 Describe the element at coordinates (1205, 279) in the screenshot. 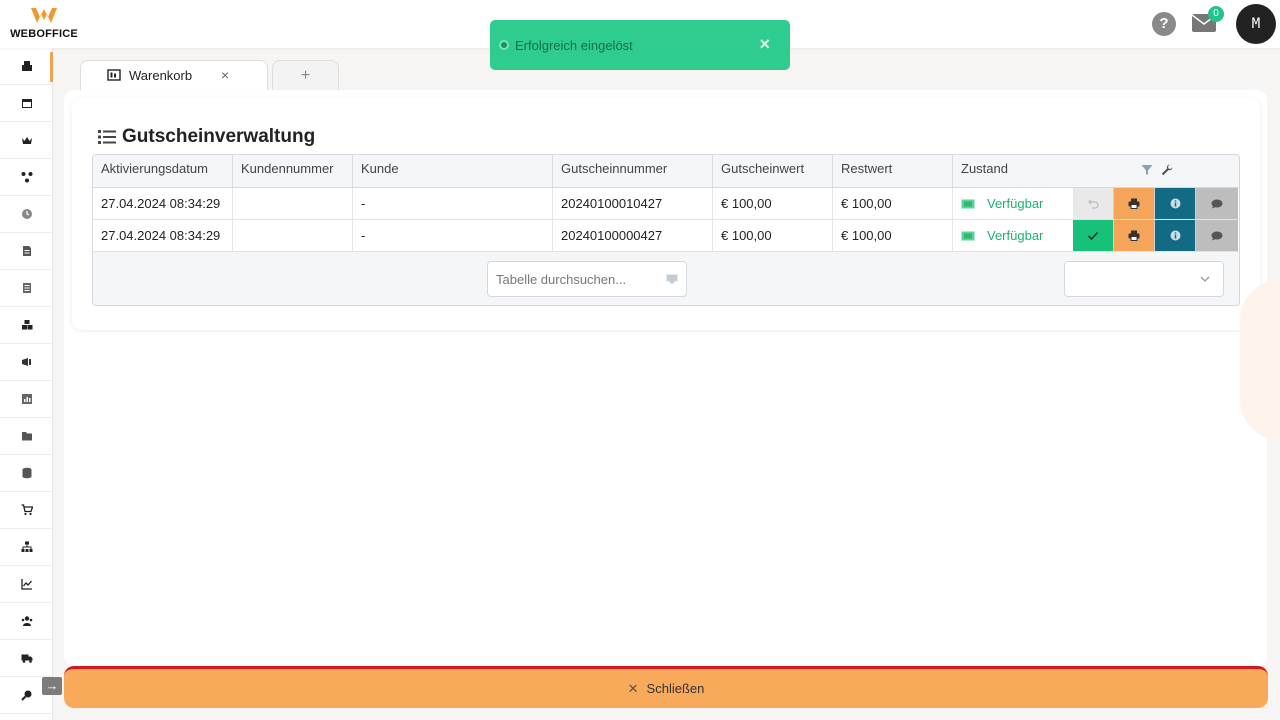

I see `chevron-down-icon` at that location.